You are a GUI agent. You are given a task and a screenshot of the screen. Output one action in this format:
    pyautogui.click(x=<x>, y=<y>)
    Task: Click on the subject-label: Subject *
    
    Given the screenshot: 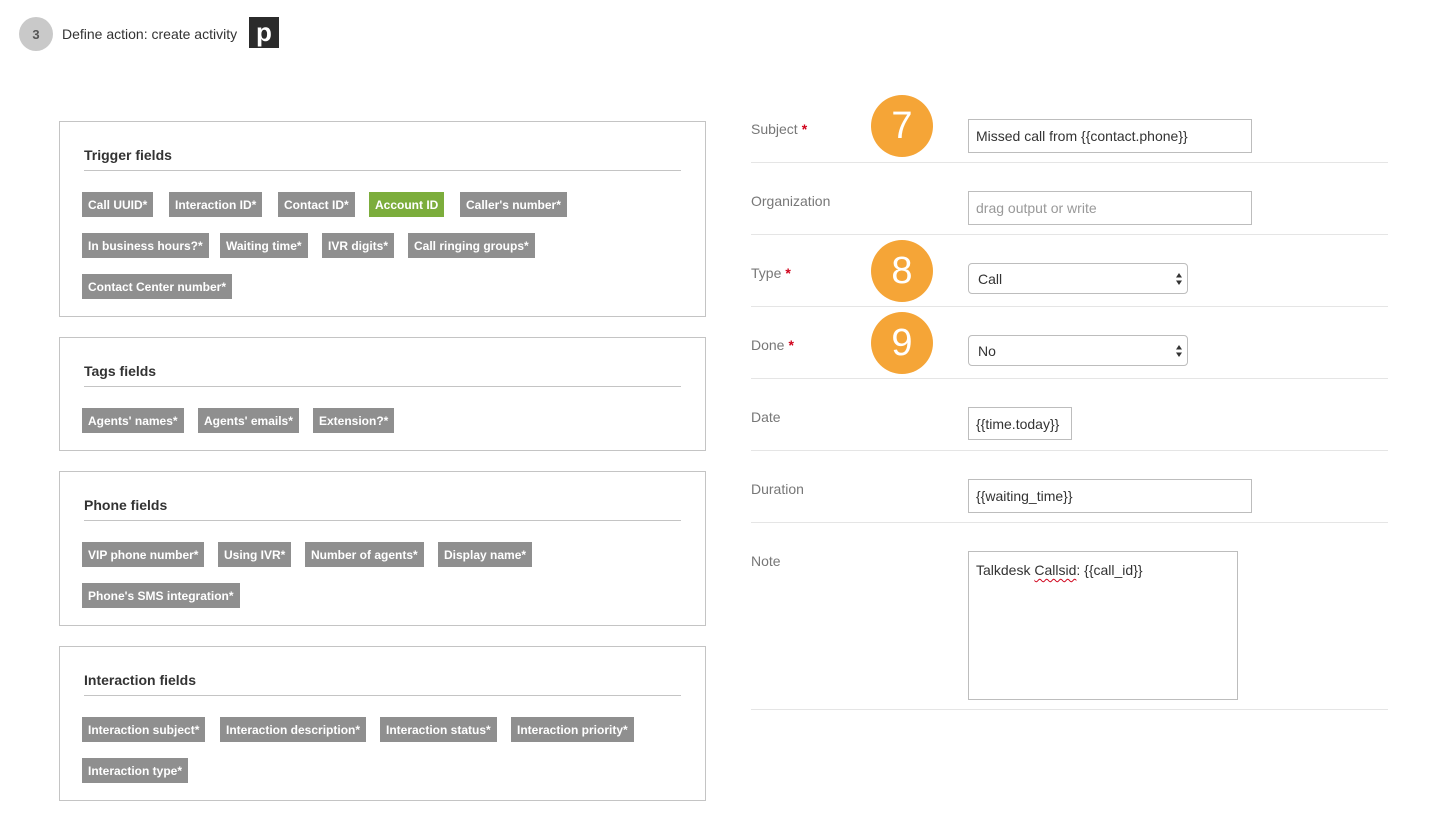 What is the action you would take?
    pyautogui.click(x=779, y=129)
    